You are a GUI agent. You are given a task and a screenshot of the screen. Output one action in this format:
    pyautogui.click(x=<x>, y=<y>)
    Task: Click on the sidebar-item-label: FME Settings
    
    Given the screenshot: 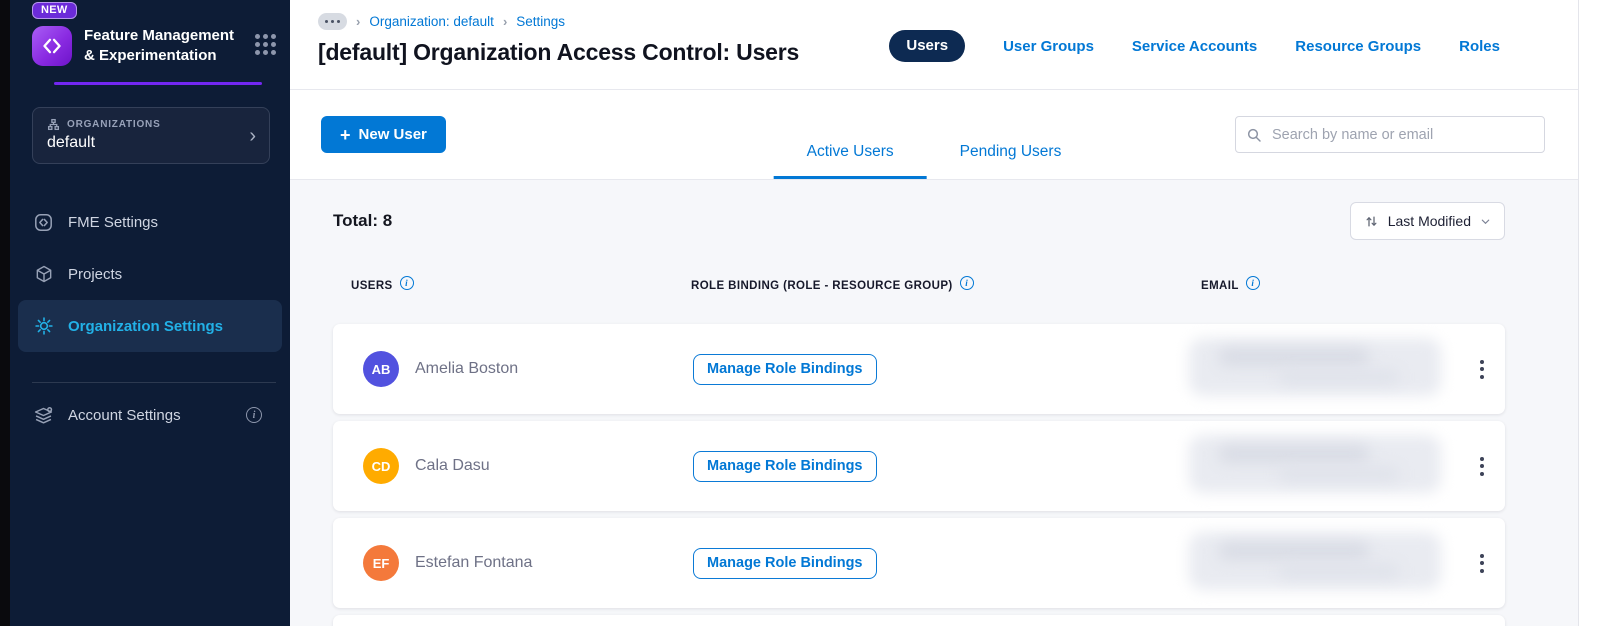 What is the action you would take?
    pyautogui.click(x=113, y=222)
    